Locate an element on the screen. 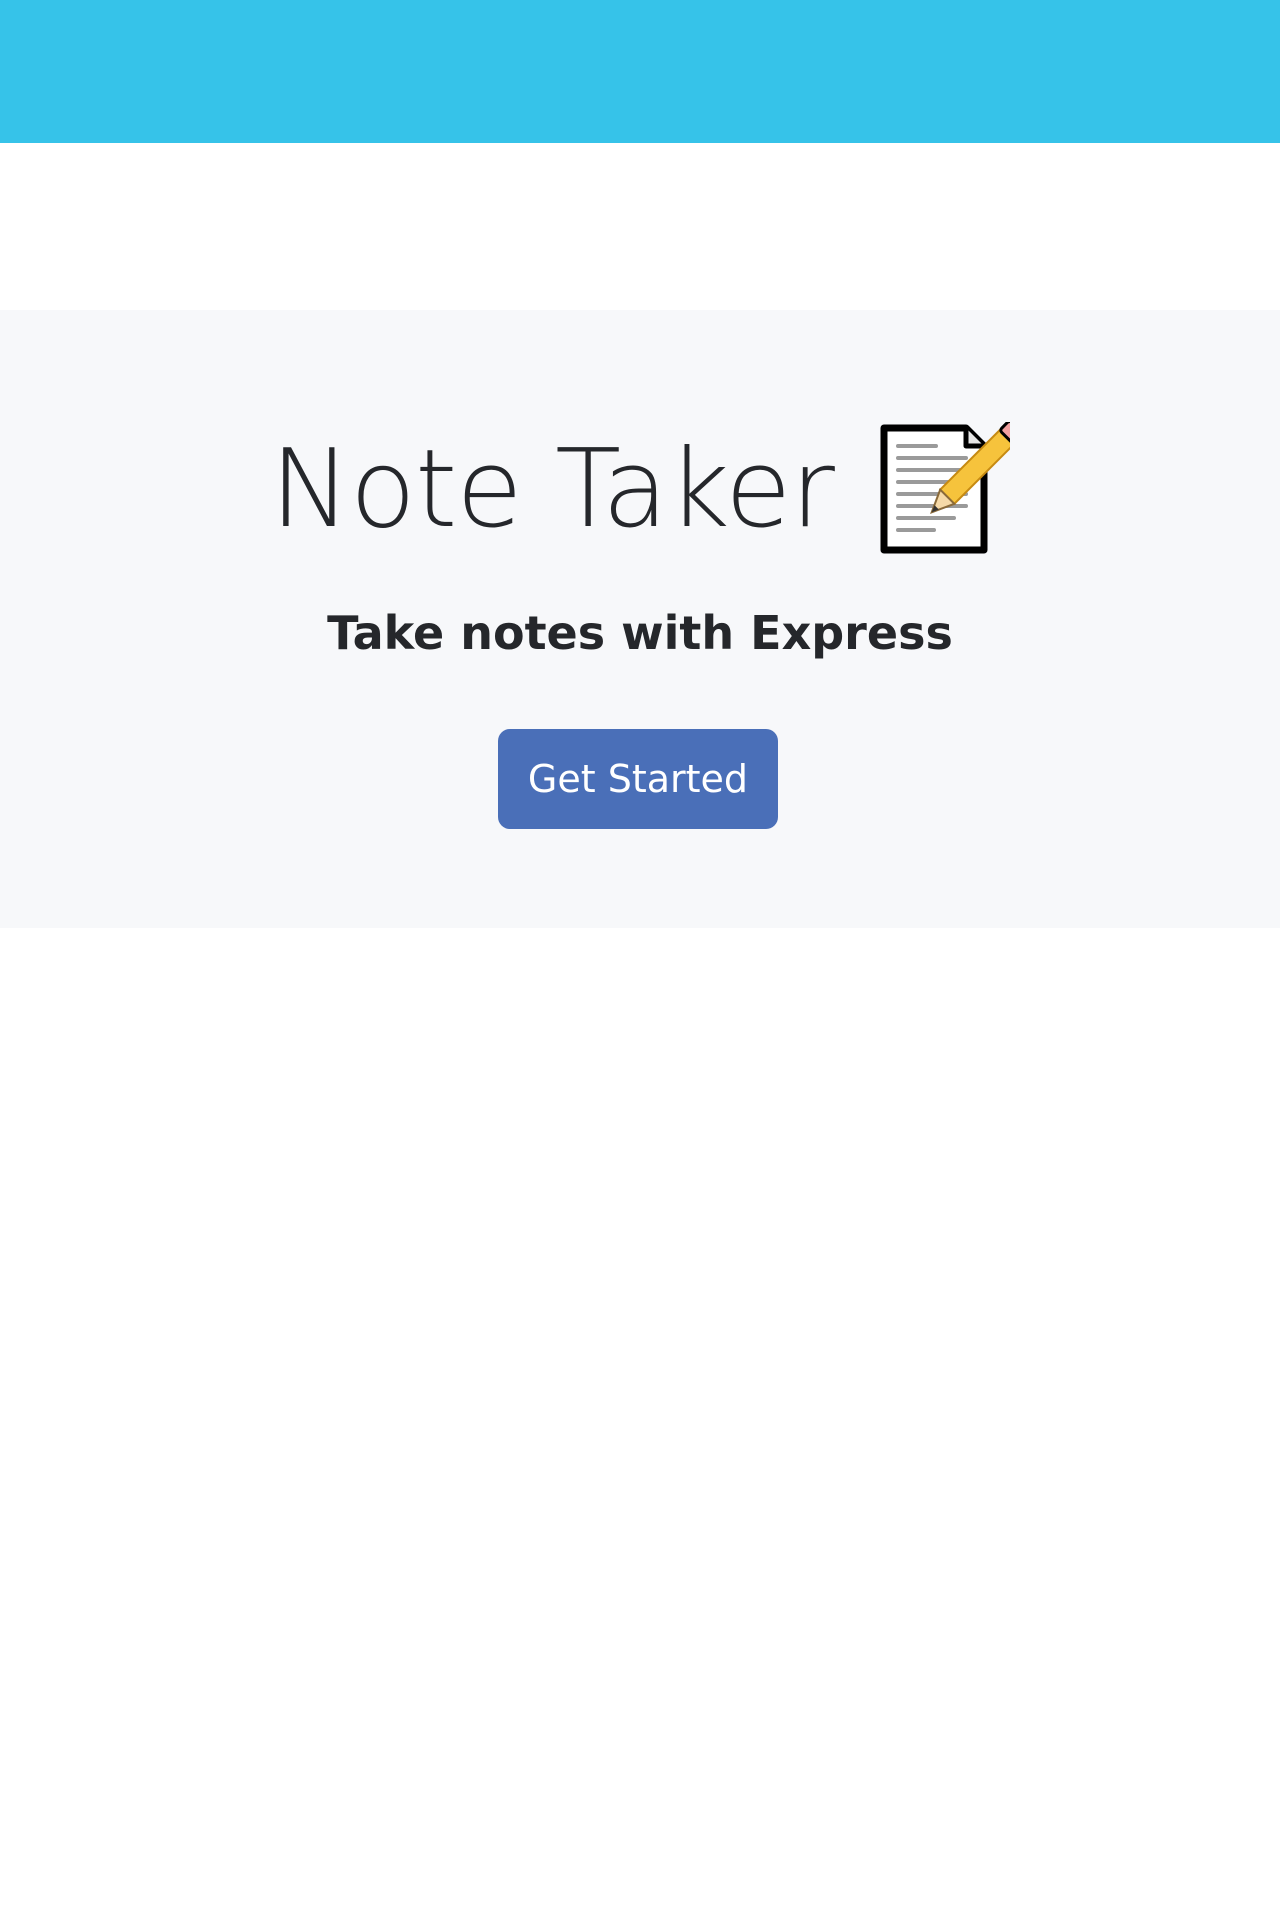 Image resolution: width=1280 pixels, height=1920 pixels. hero-title-row: Note Taker is located at coordinates (640, 490).